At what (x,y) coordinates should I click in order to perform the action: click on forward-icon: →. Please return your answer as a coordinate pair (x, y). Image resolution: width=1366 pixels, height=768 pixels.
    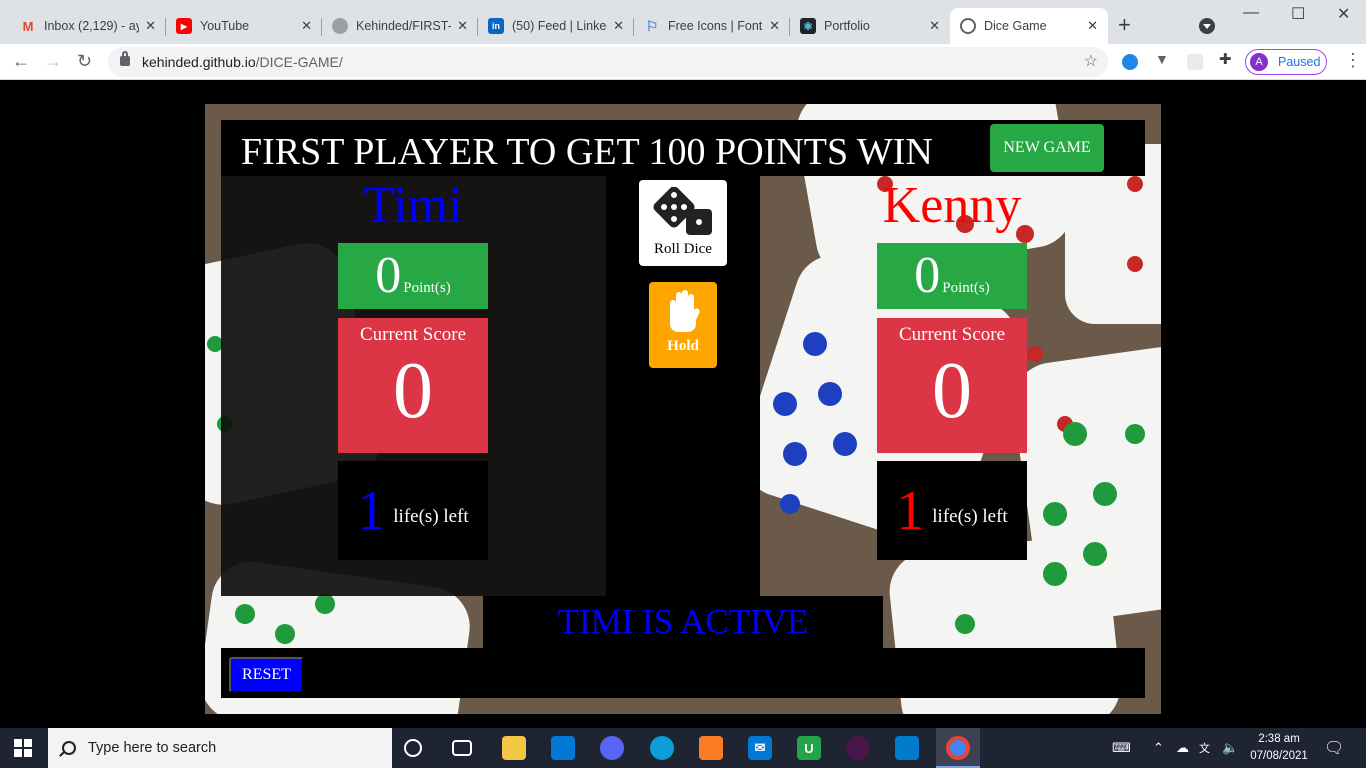
    Looking at the image, I should click on (53, 61).